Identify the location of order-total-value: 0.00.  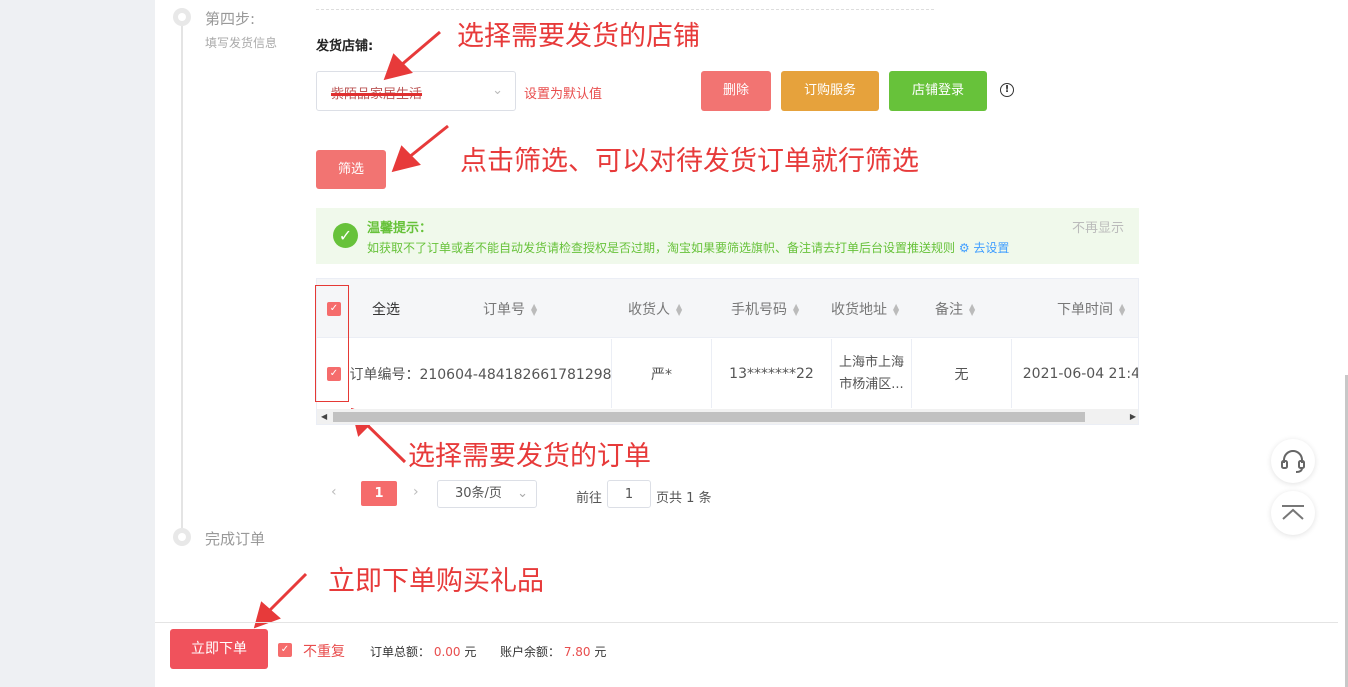
(447, 652).